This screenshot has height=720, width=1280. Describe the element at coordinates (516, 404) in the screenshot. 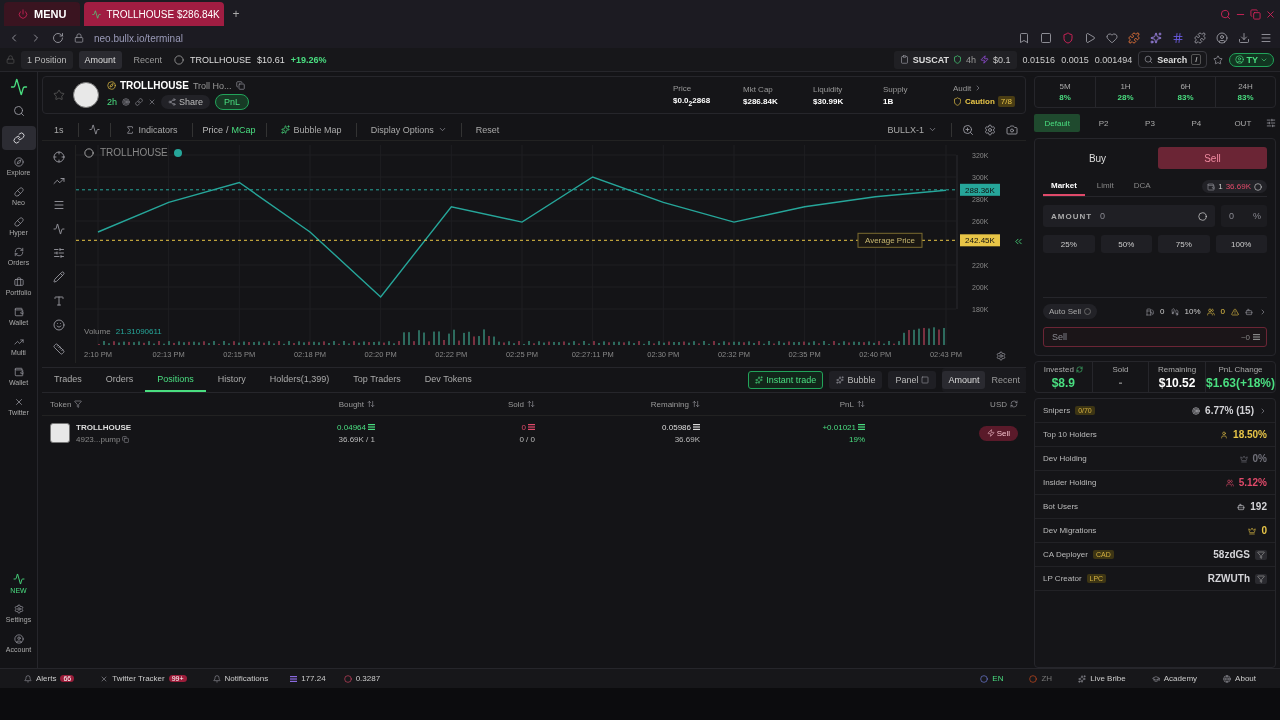

I see `column-header: Sold` at that location.